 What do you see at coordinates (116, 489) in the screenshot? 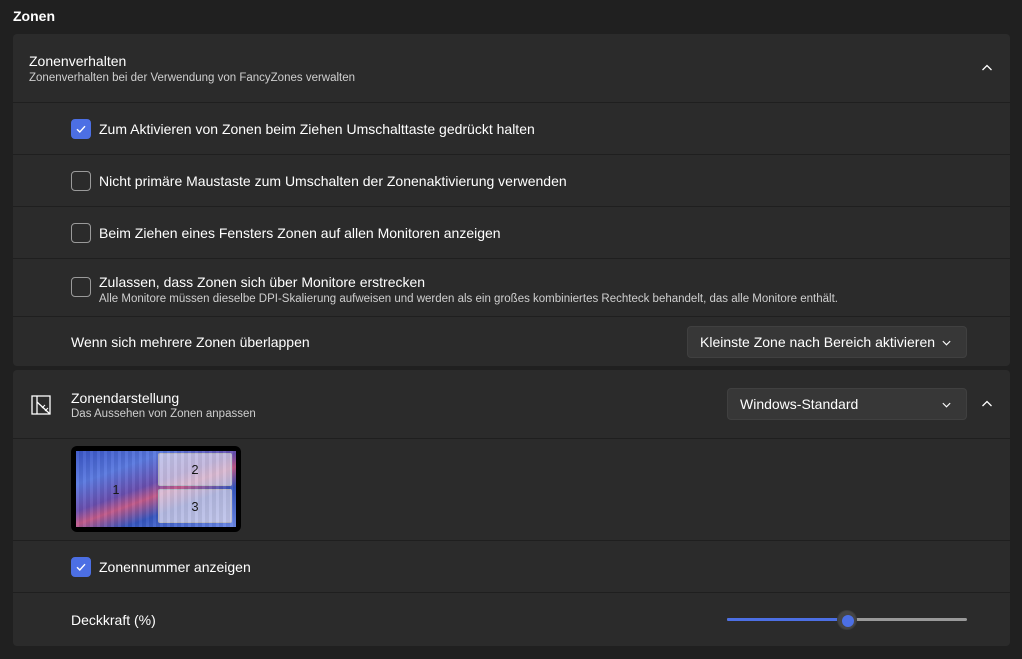
I see `zone-1: 1` at bounding box center [116, 489].